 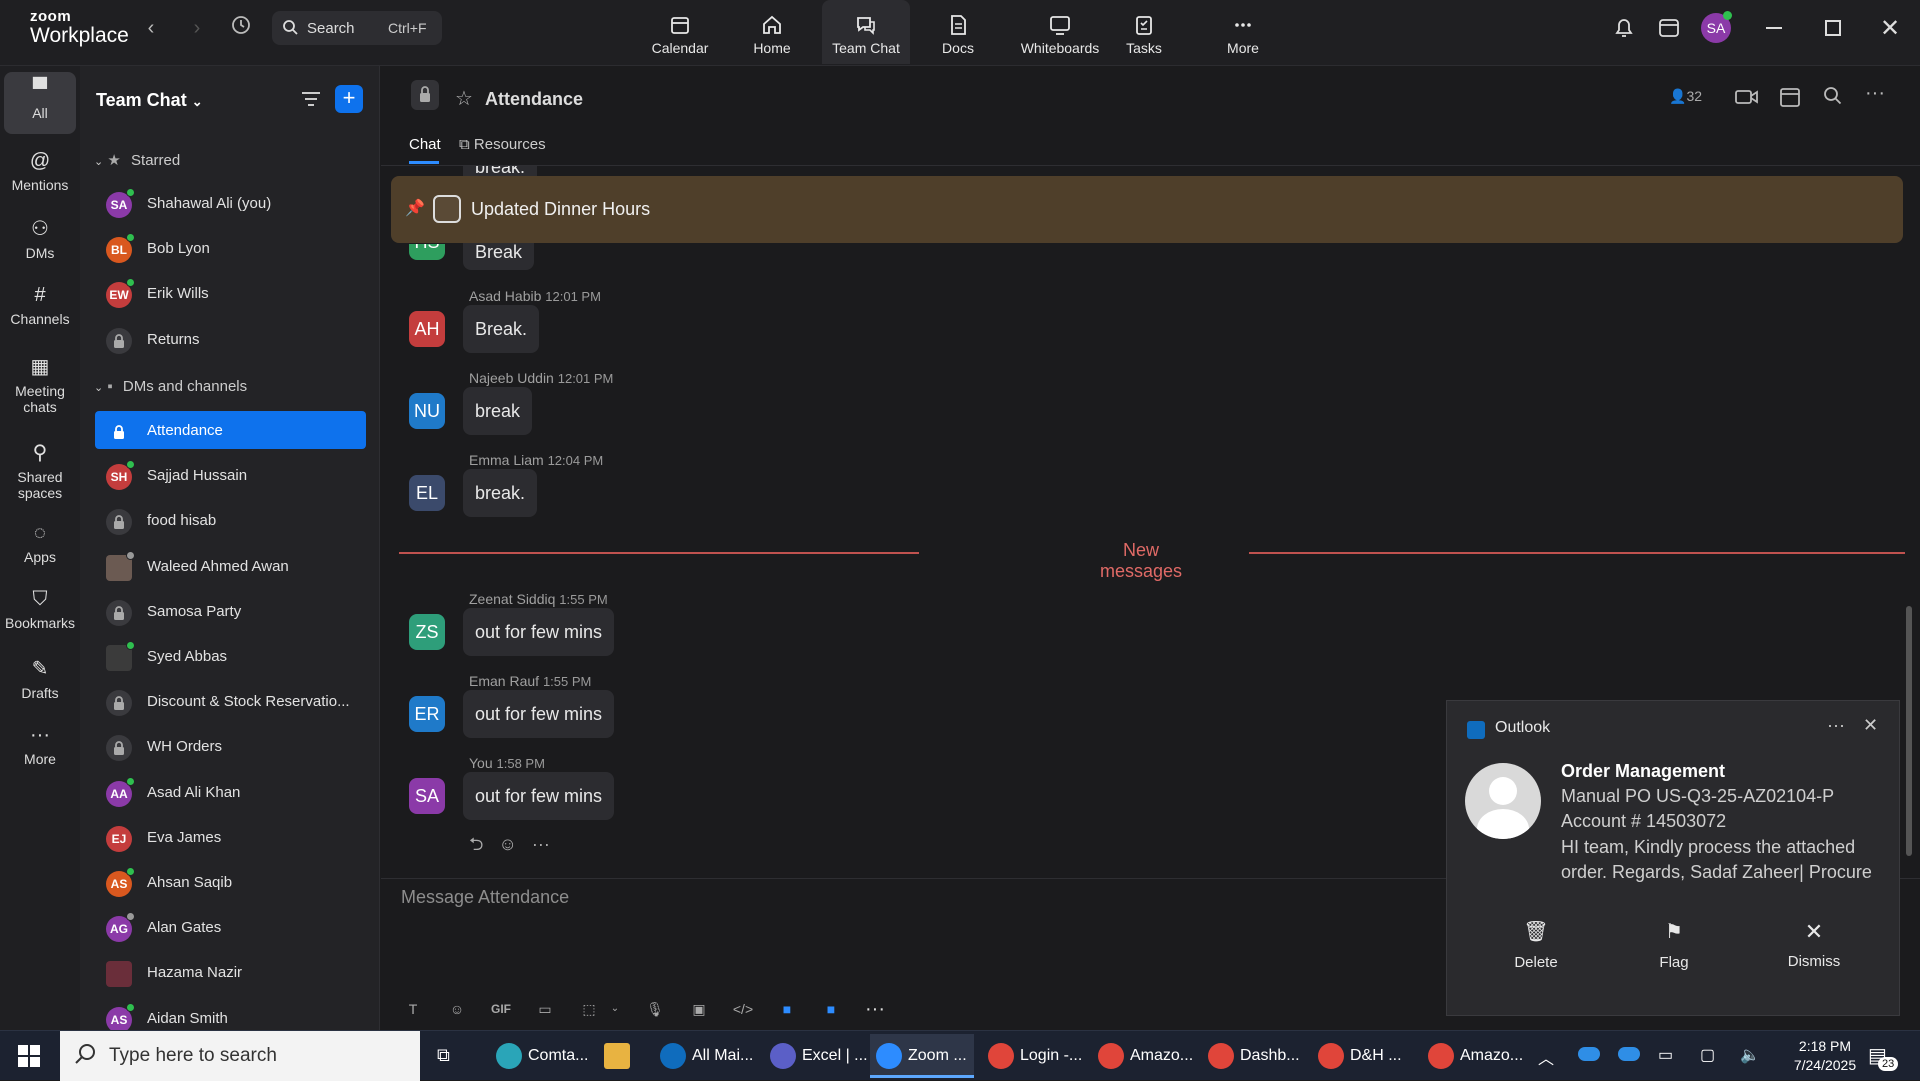 I want to click on rail-channels: # Channels, so click(x=40, y=309).